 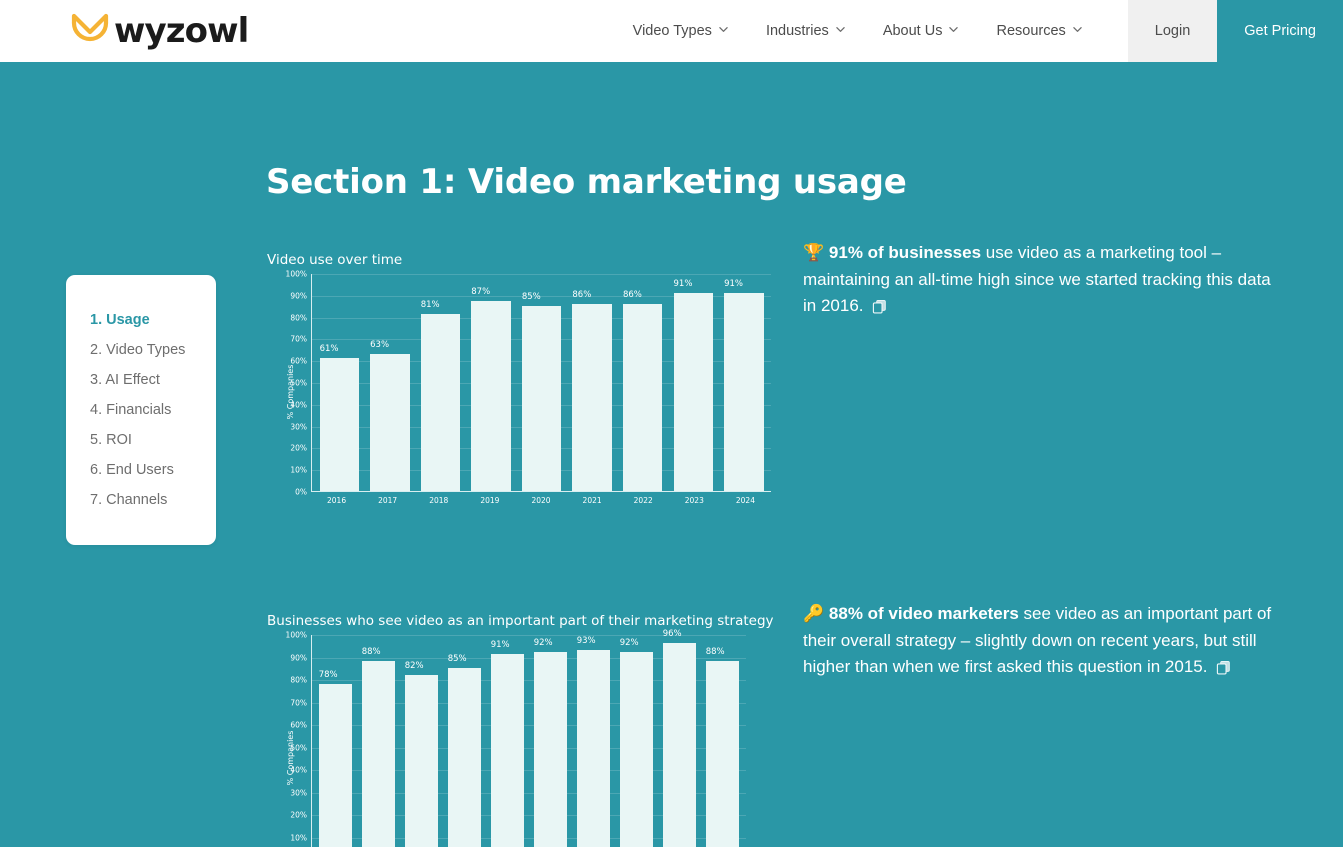 What do you see at coordinates (457, 658) in the screenshot?
I see `bar-value-label: 85%` at bounding box center [457, 658].